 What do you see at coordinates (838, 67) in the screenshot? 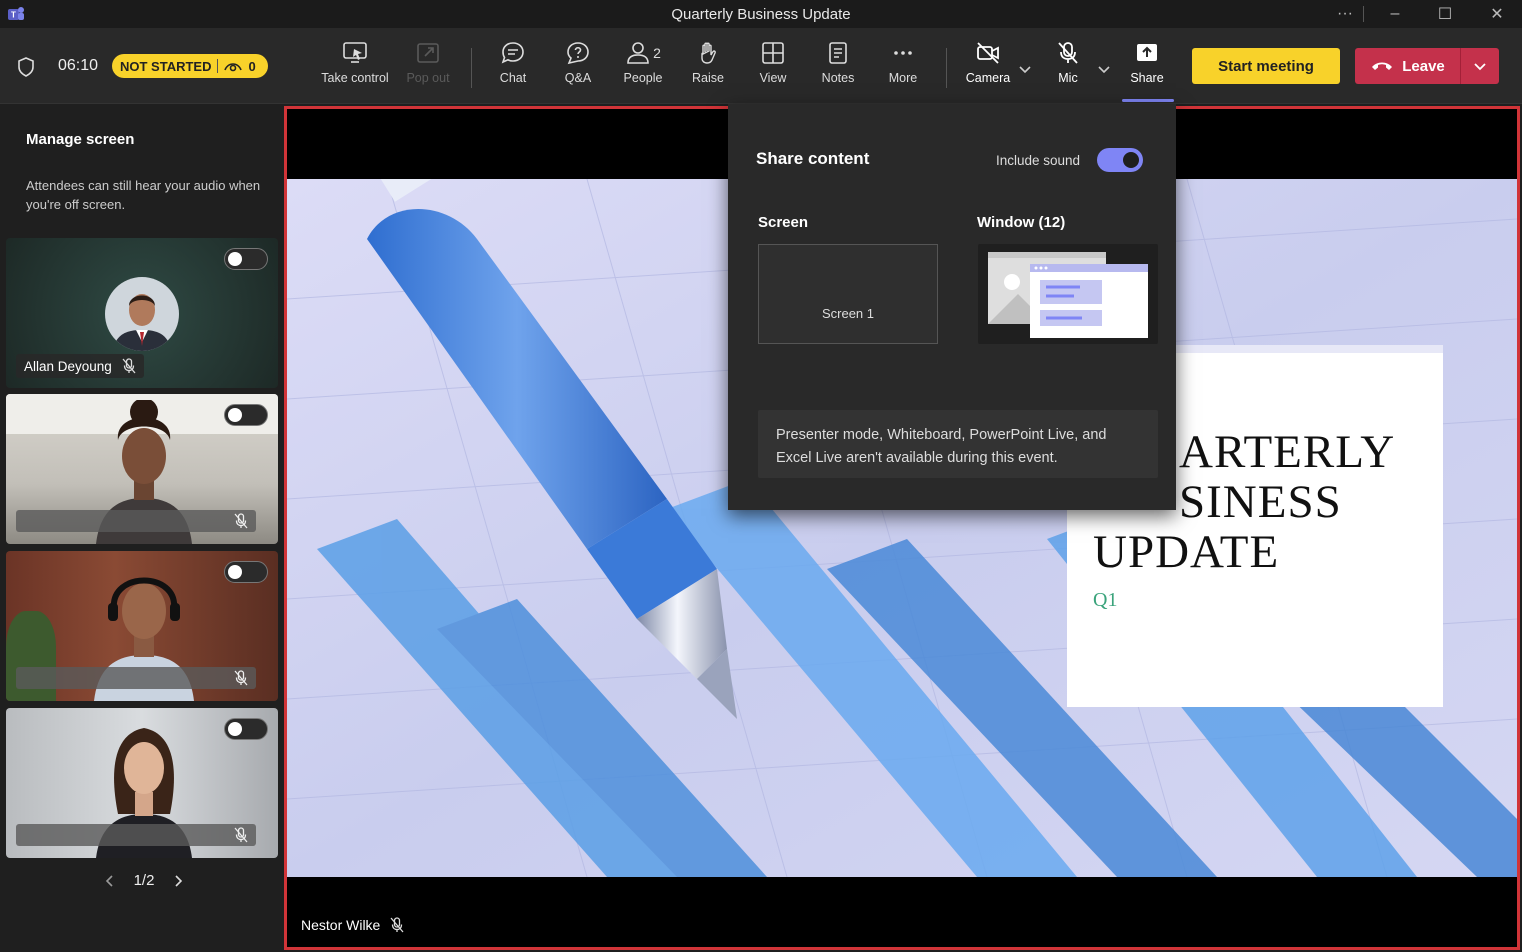
I see `notes-button: Notes` at bounding box center [838, 67].